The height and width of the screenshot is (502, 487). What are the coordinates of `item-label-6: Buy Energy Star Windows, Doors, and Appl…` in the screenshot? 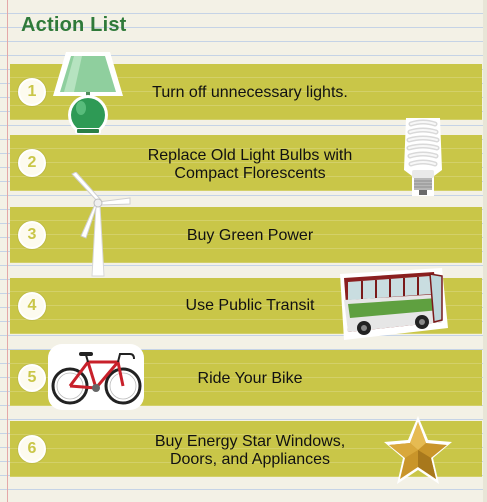 It's located at (250, 451).